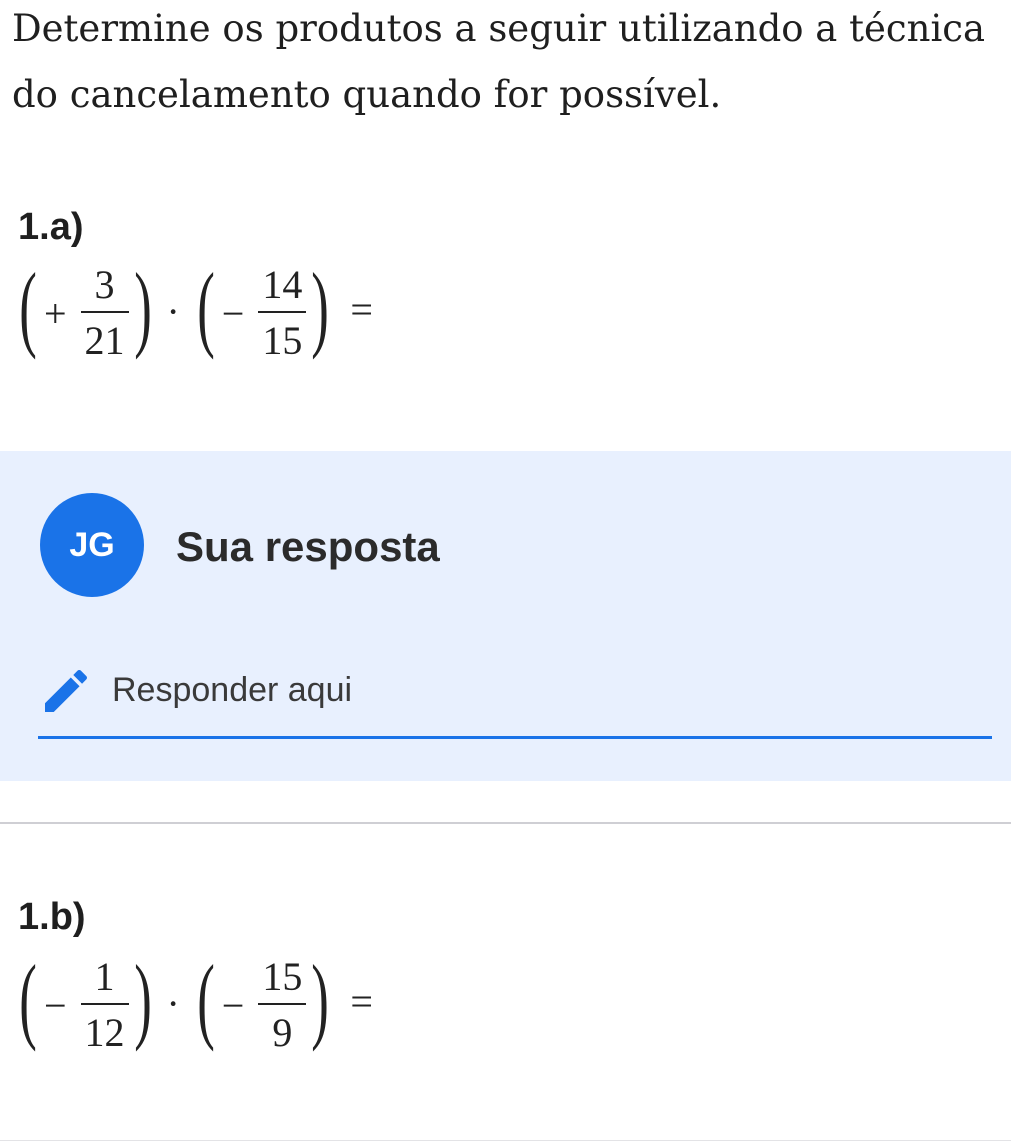  Describe the element at coordinates (66, 690) in the screenshot. I see `pencil-icon` at that location.